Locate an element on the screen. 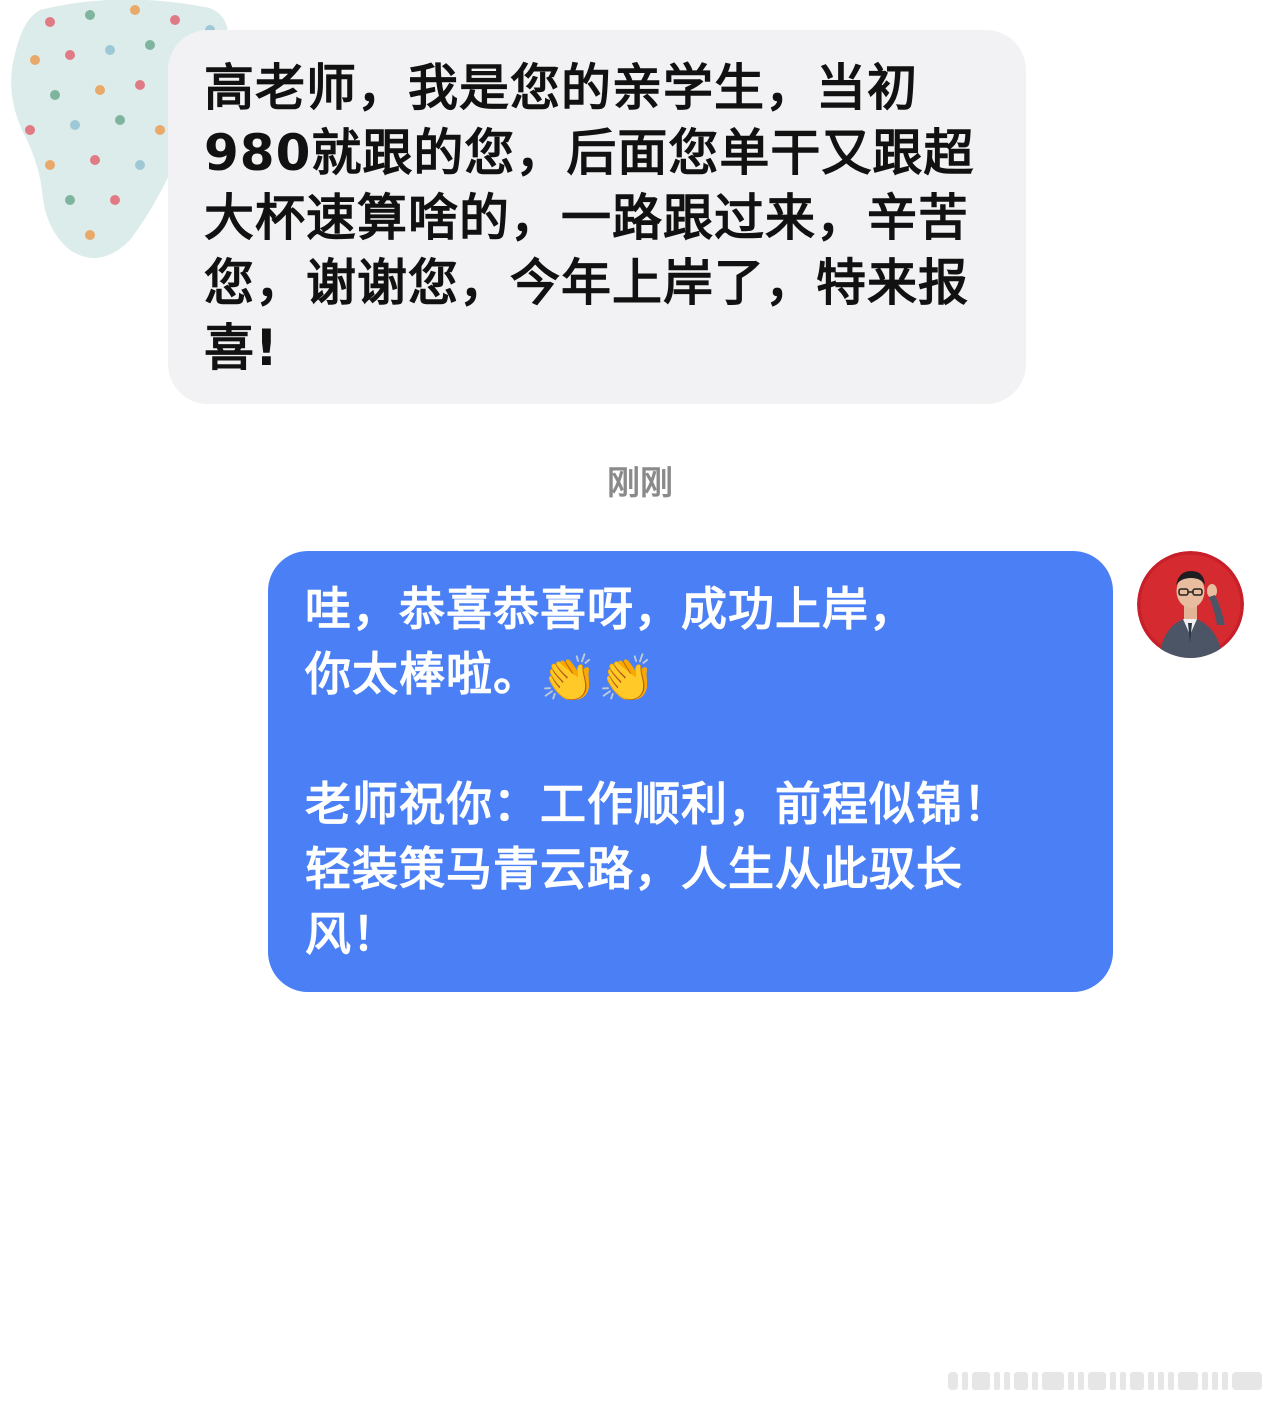  outgoing-wishes: 老师祝你：工作顺利，前程似锦！ 轻装策马青云路，人生从此驭长 风！ is located at coordinates (657, 869).